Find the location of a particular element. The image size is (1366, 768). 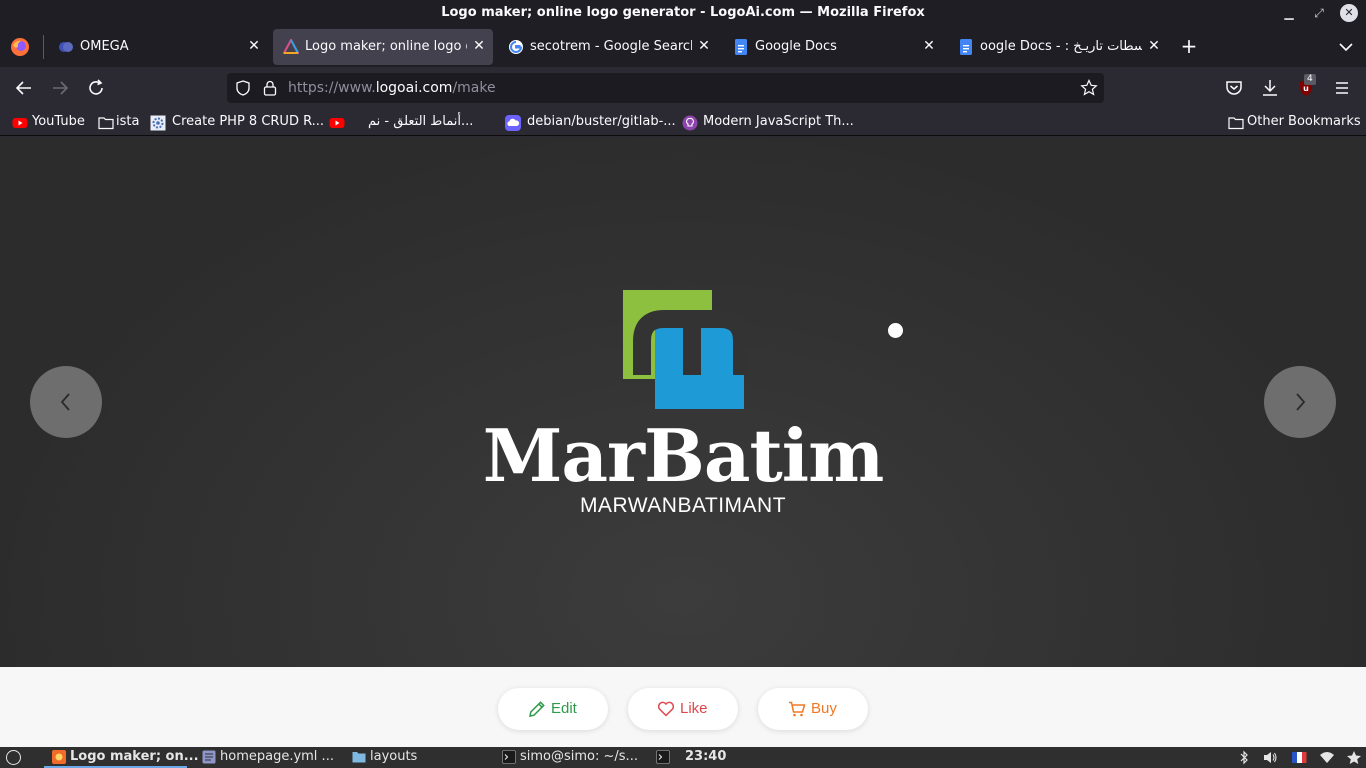

wifi-icon is located at coordinates (1327, 757).